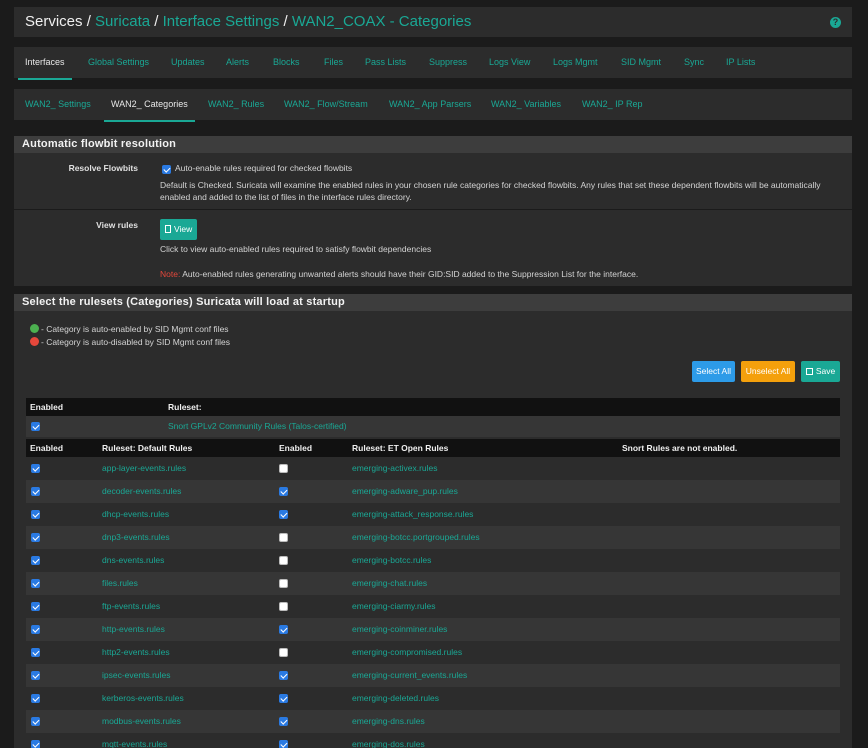 The image size is (868, 748). I want to click on breadcrumb-current-page: WAN2_COAX - Categories, so click(382, 21).